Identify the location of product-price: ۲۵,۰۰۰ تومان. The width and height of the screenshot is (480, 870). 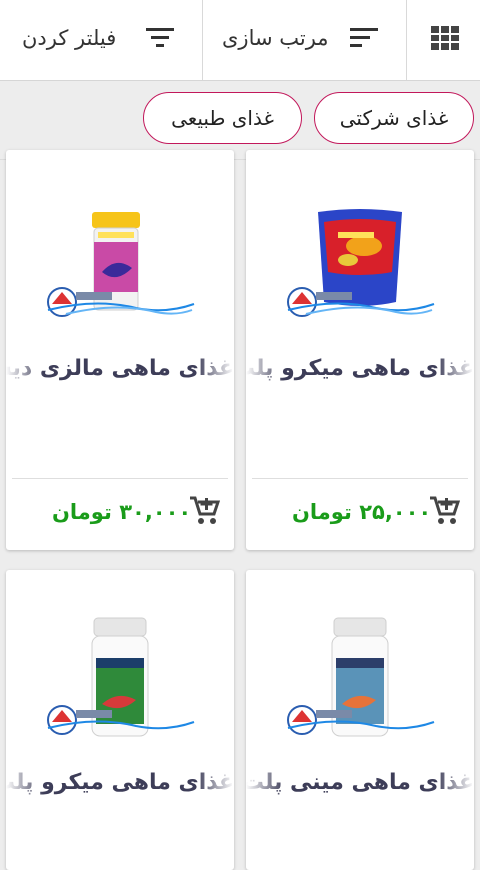
(362, 512).